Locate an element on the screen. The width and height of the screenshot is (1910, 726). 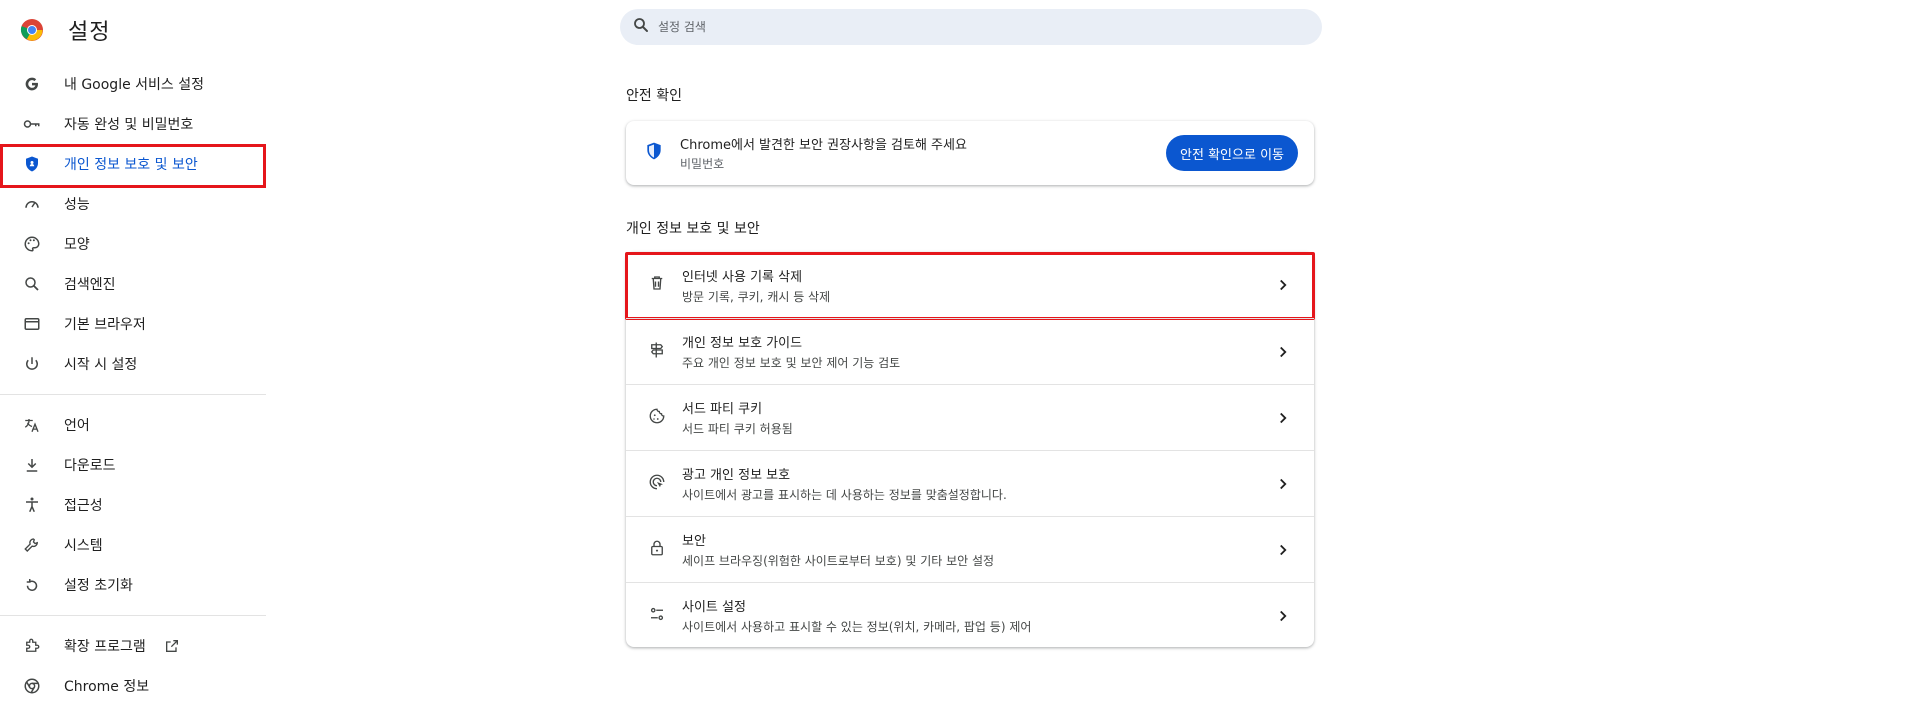
row-security: 보안 세이프 브라우징(위험한 사이트로부터 보호) 및 기타 보안 설정 is located at coordinates (970, 549).